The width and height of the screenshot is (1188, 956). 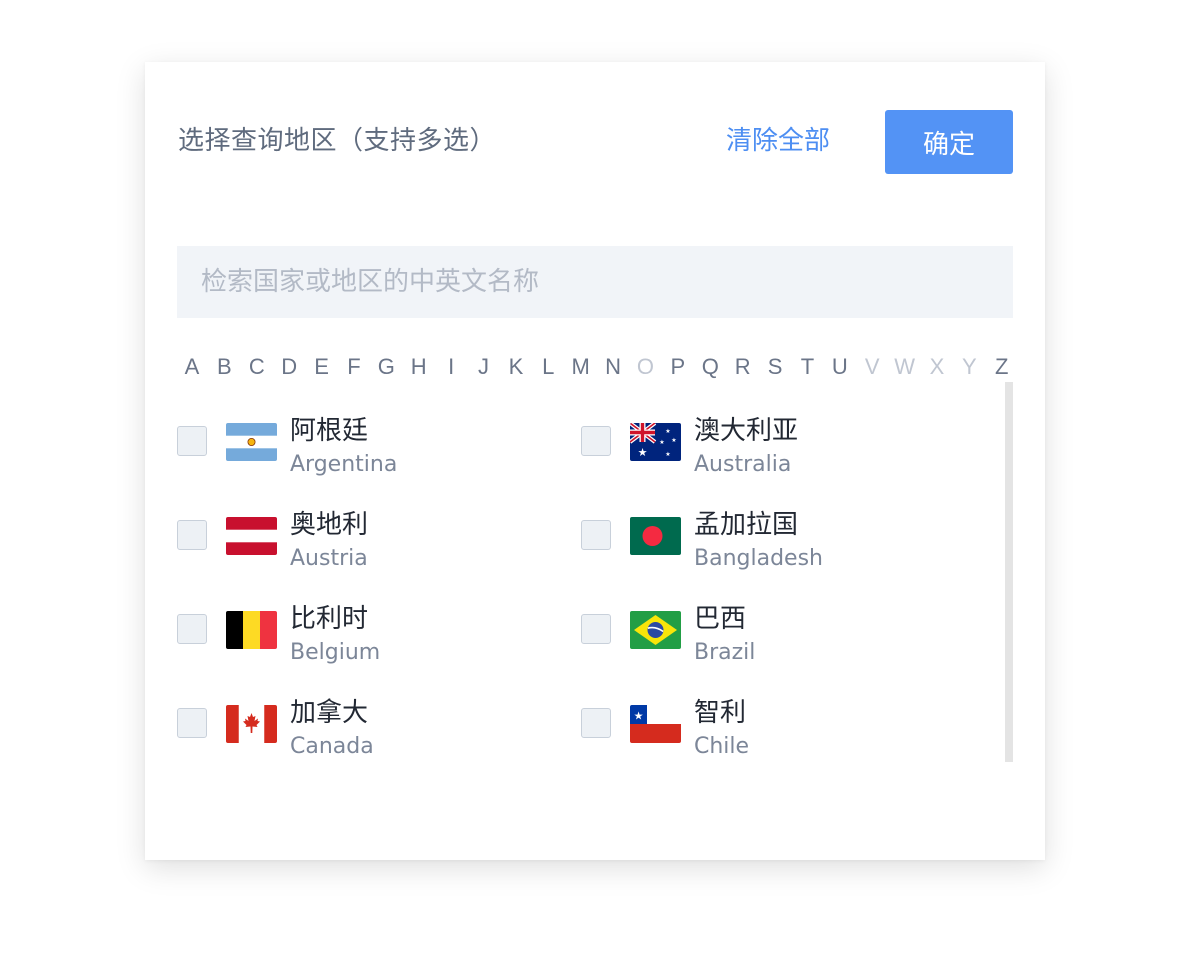 I want to click on country-name-en: Chile, so click(x=722, y=746).